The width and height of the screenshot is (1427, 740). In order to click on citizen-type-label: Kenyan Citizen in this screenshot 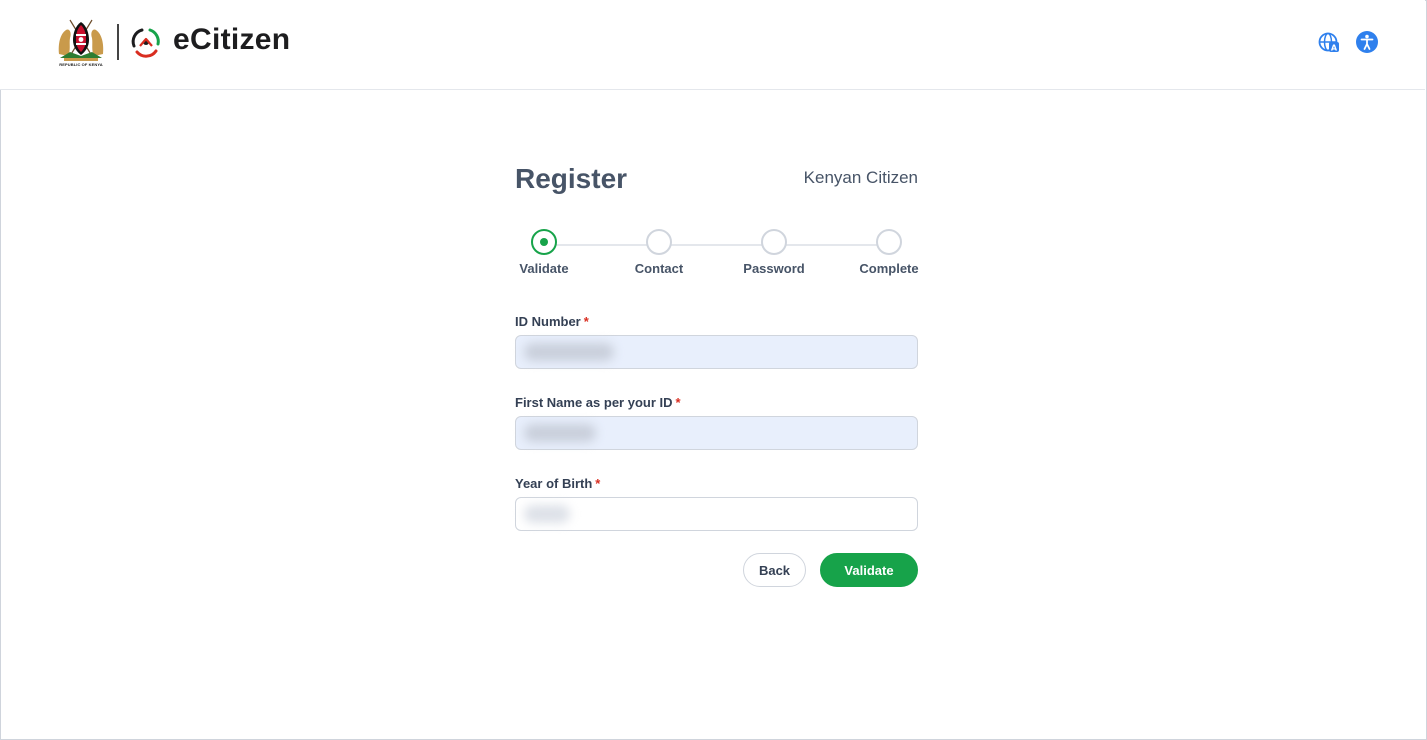, I will do `click(860, 177)`.